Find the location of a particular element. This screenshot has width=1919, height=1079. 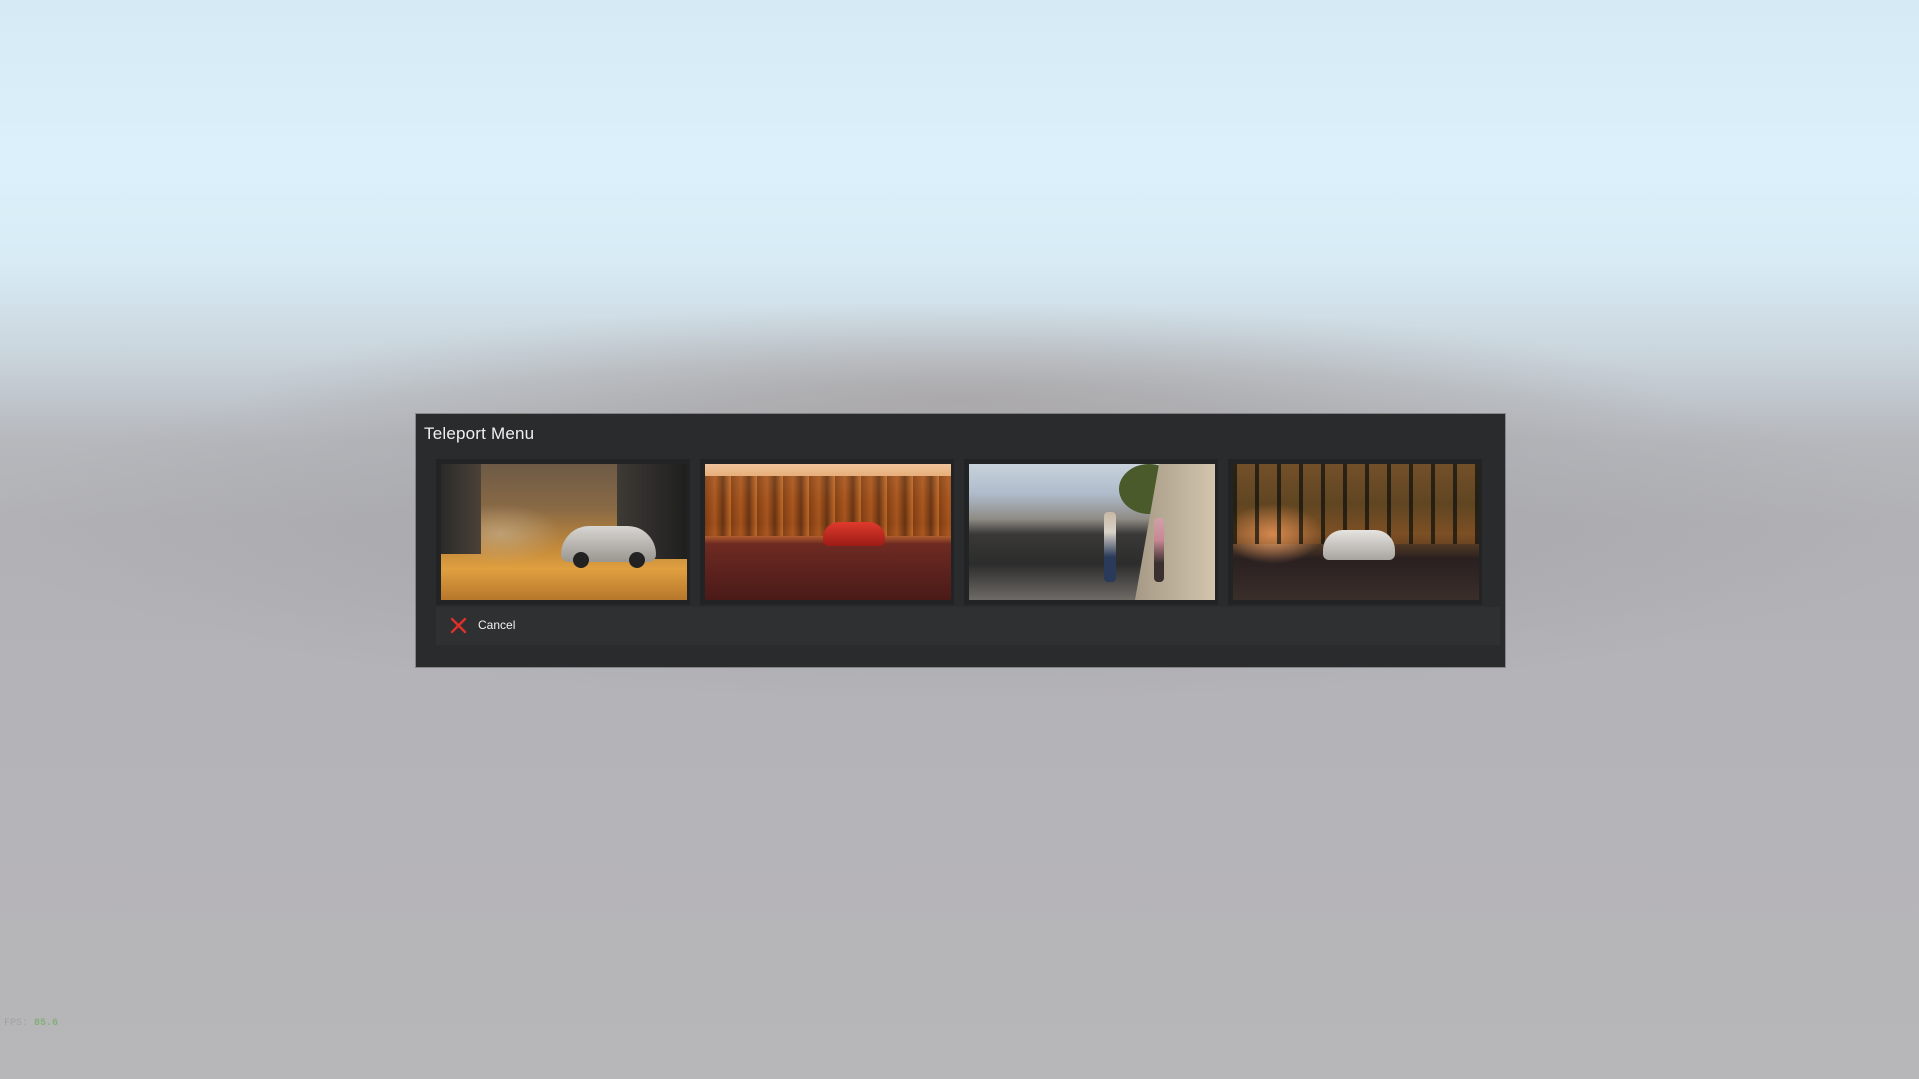

fps-value: 85.6 is located at coordinates (46, 1023).